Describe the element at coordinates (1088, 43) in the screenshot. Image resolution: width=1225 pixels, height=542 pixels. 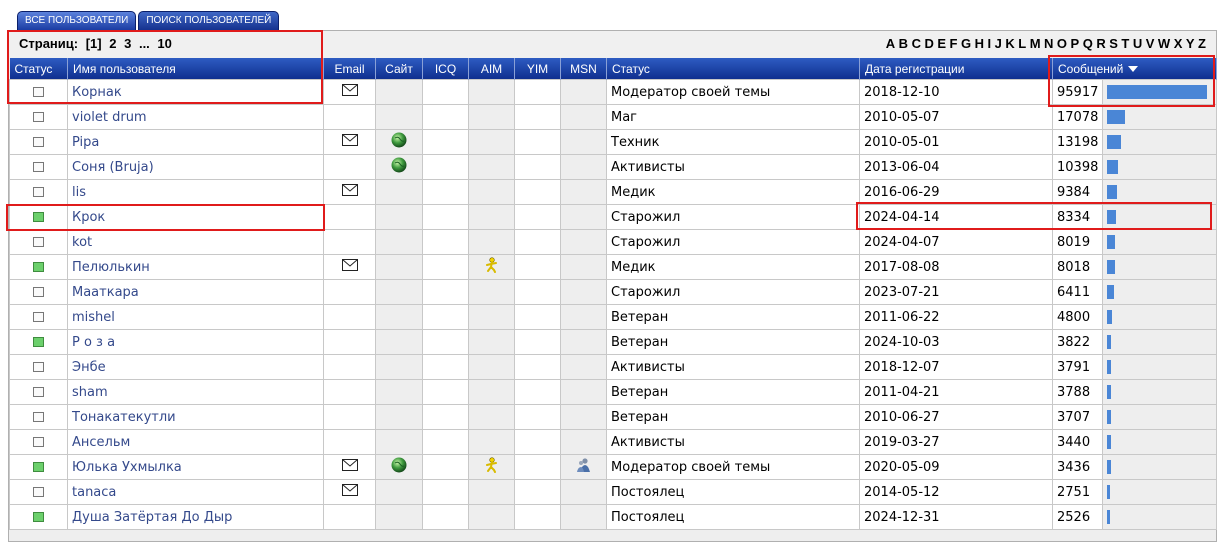
I see `alpha-link-q: Q` at that location.